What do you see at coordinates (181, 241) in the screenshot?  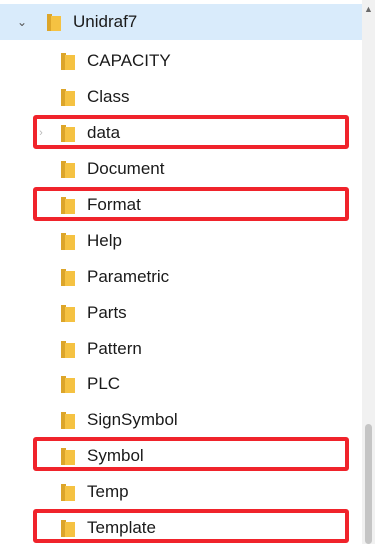 I see `tree-item-help: Help` at bounding box center [181, 241].